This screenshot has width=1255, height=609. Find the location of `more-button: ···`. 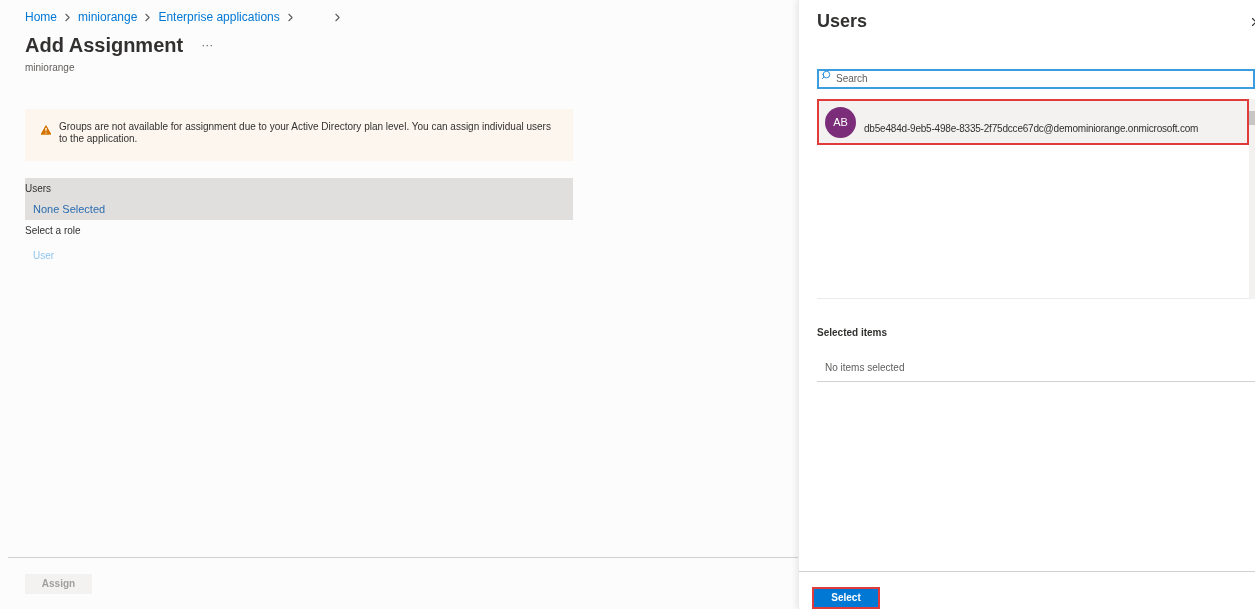

more-button: ··· is located at coordinates (207, 45).